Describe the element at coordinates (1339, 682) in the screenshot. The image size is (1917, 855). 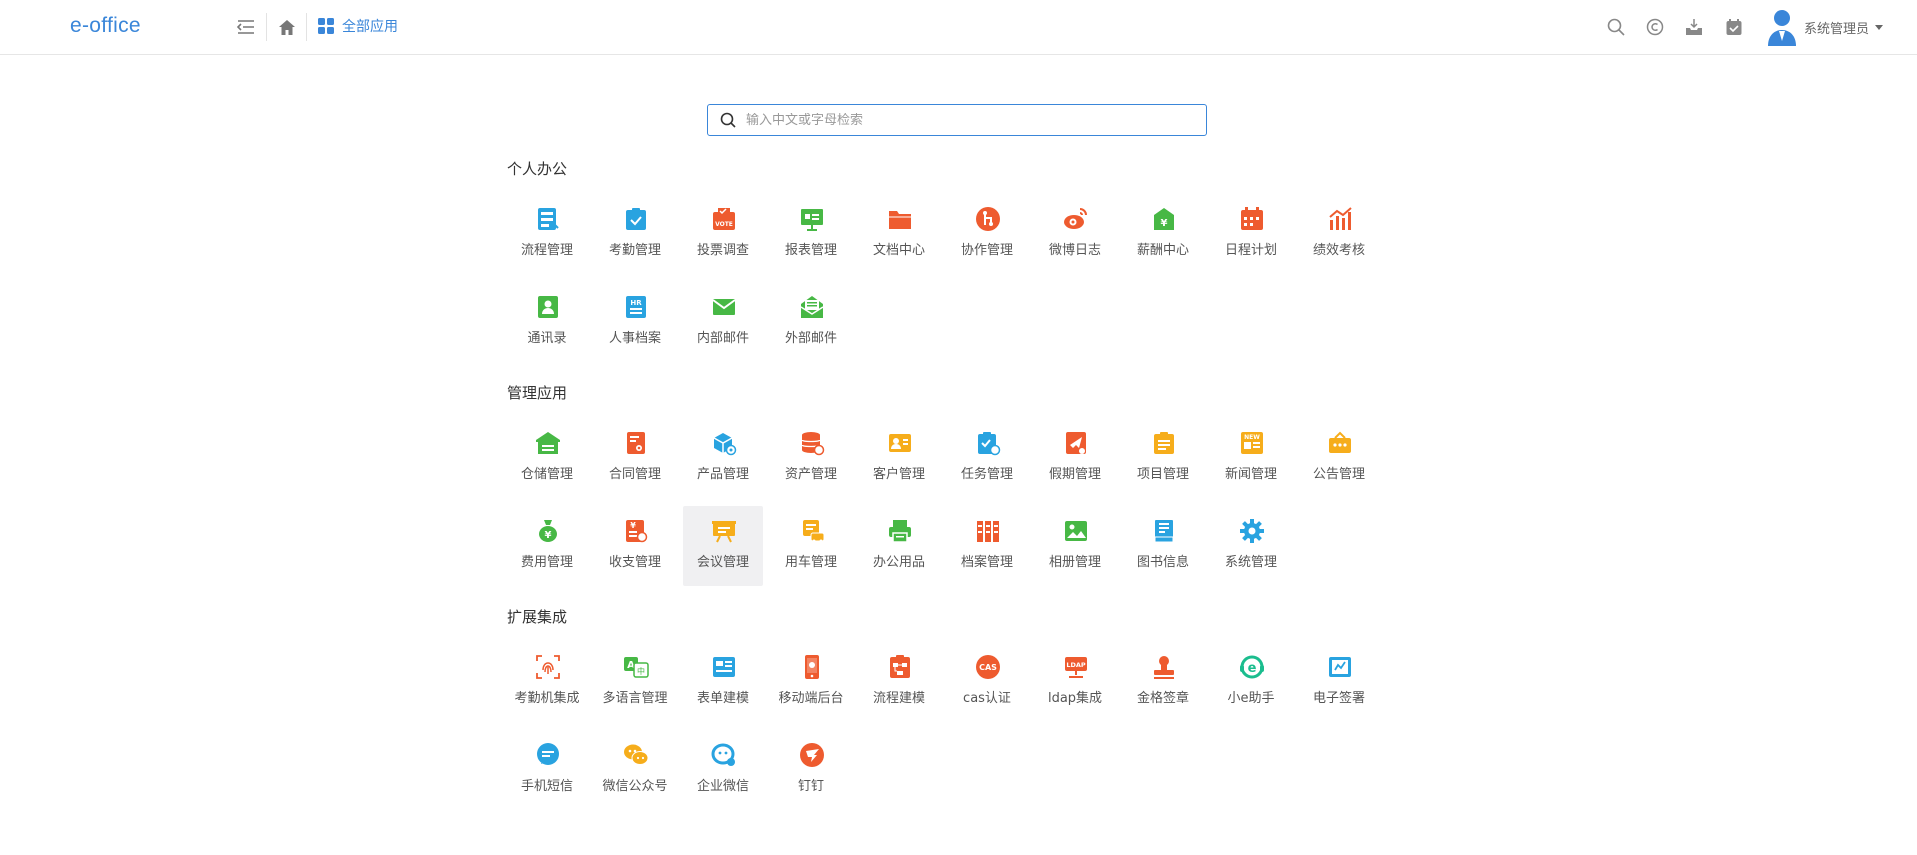
I see `app-tile: 电子签署` at that location.